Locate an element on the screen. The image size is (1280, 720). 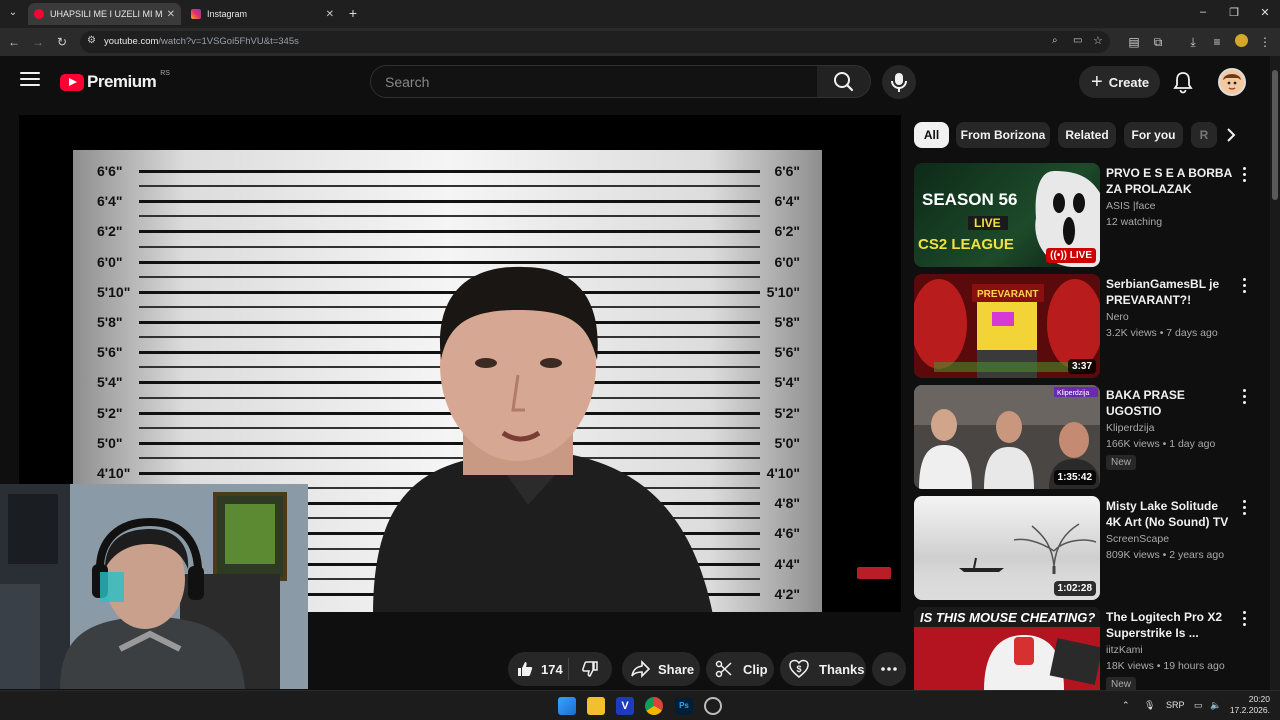
chip-all: All is located at coordinates (931, 135).